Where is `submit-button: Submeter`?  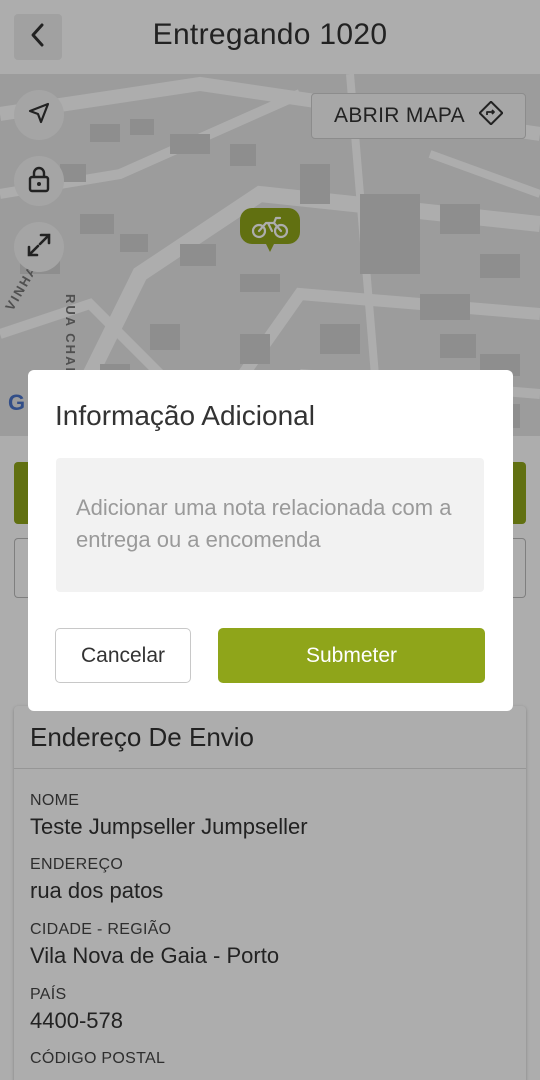 submit-button: Submeter is located at coordinates (351, 655).